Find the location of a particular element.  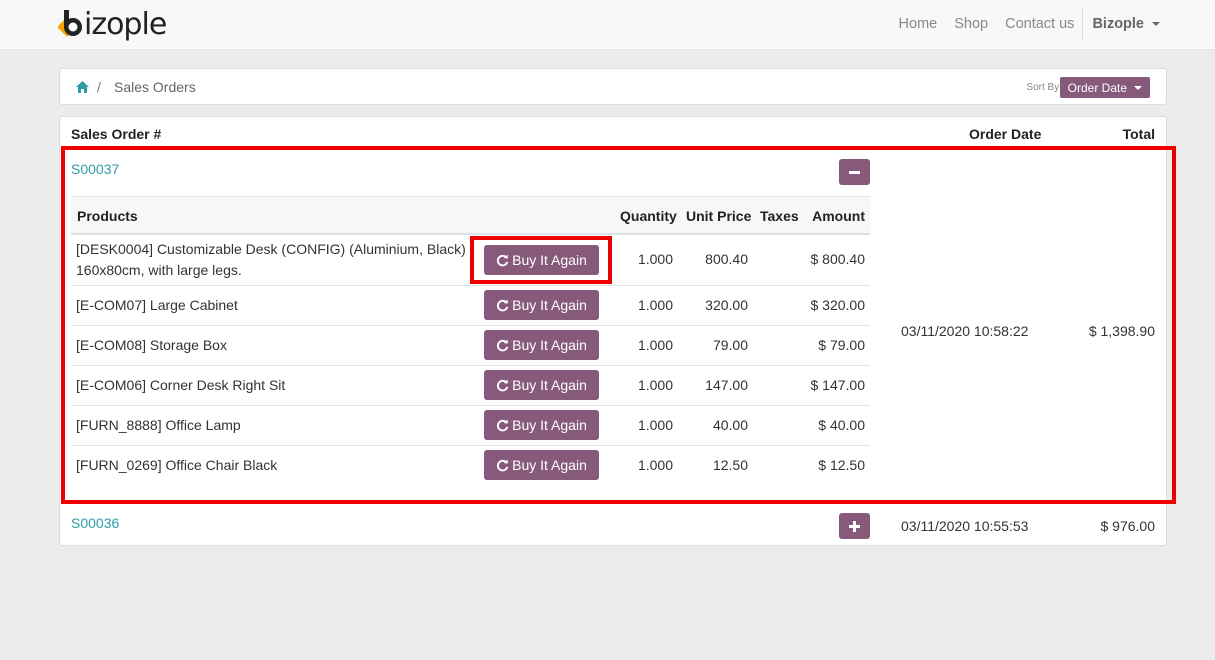

logo: izople is located at coordinates (112, 24).